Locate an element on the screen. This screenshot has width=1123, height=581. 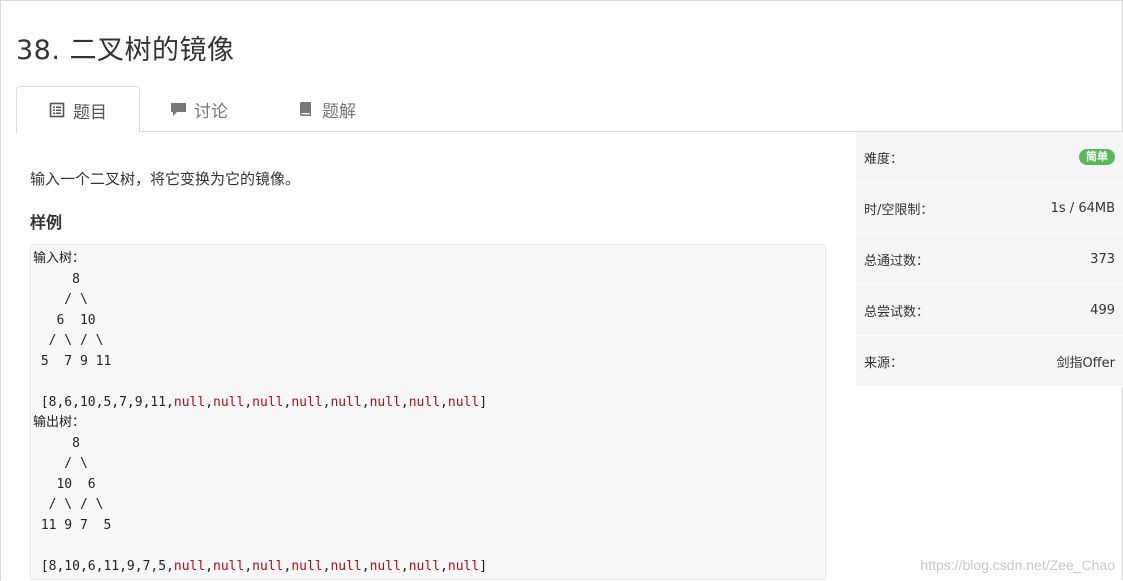
passed-value: 373 is located at coordinates (1102, 259).